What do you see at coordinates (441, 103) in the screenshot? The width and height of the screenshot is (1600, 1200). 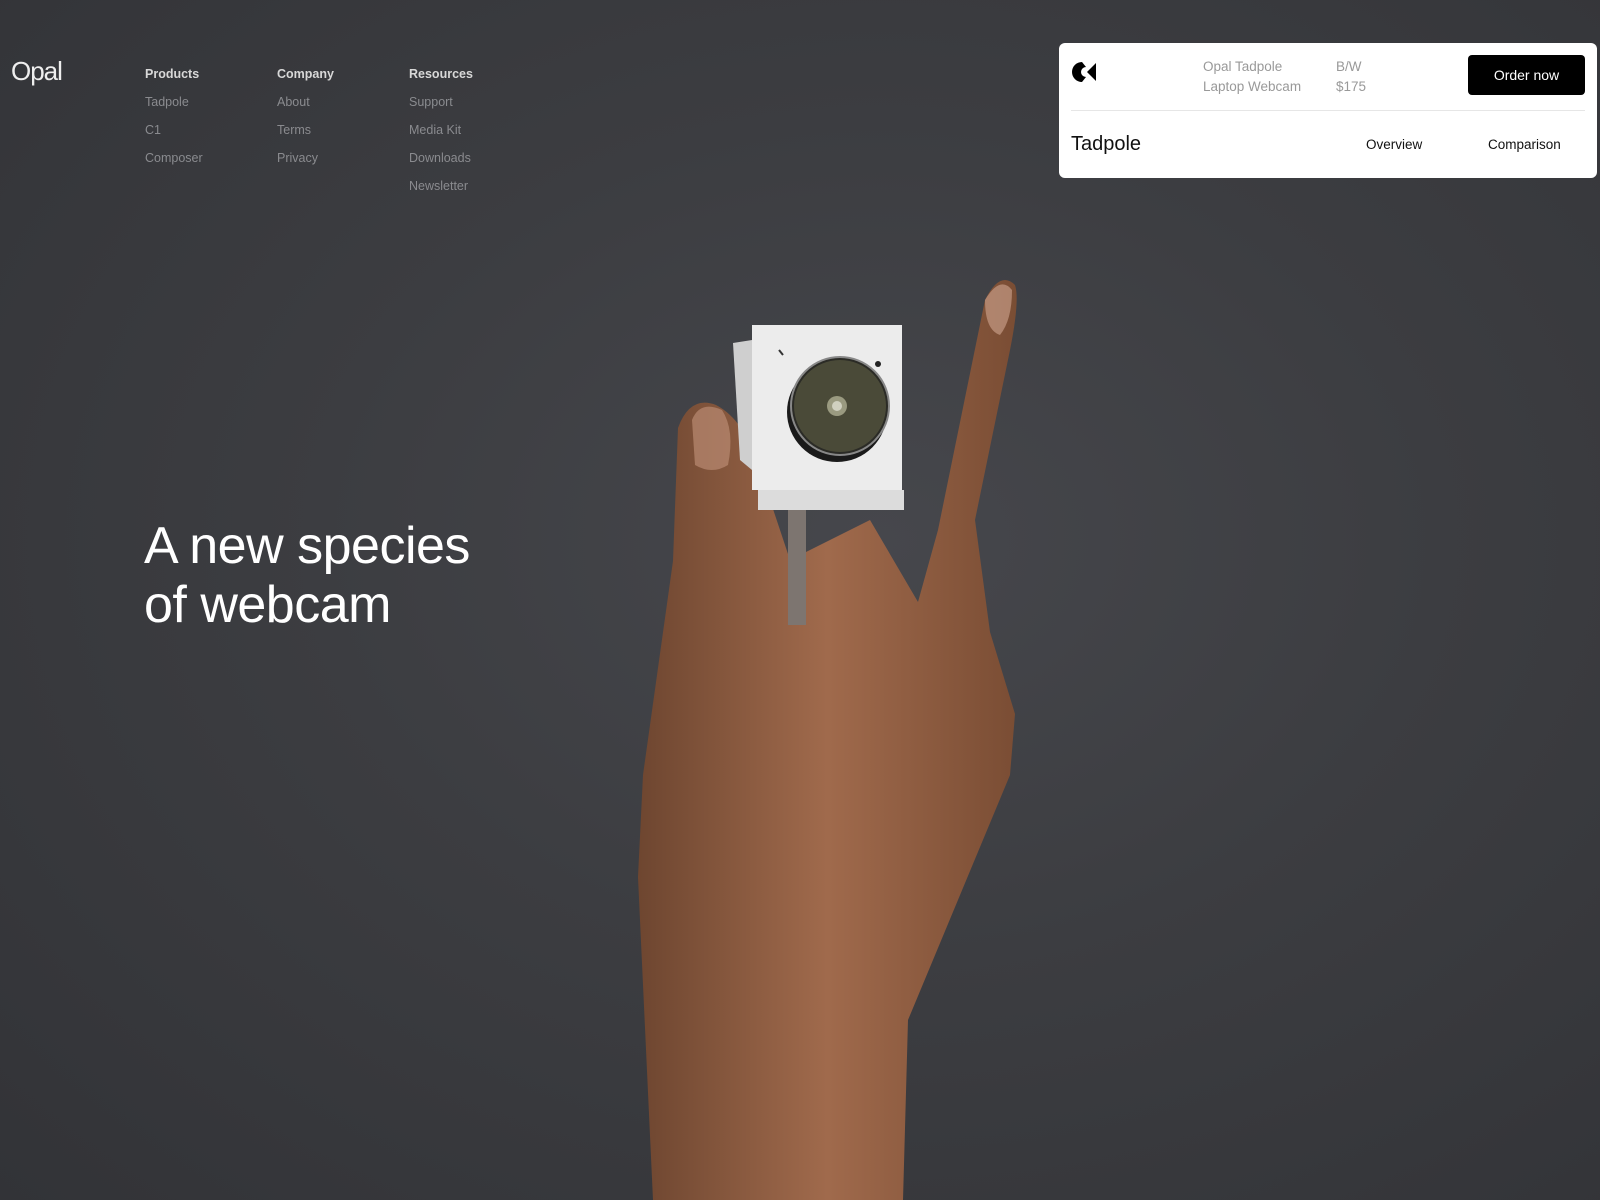 I see `nav-link-support: Support` at bounding box center [441, 103].